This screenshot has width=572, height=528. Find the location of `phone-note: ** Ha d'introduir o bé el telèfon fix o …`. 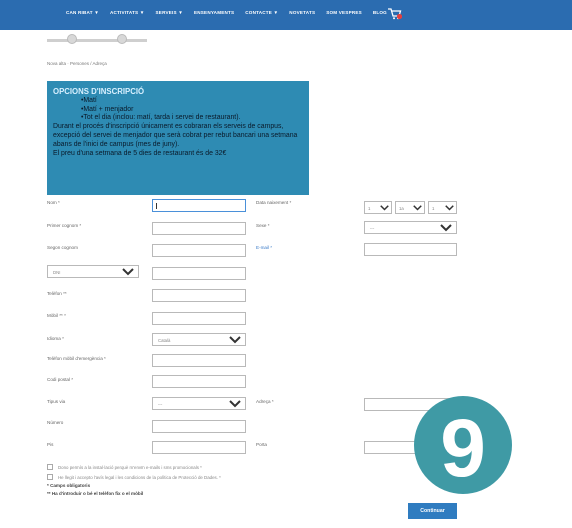

phone-note: ** Ha d'introduir o bé el telèfon fix o … is located at coordinates (95, 493).